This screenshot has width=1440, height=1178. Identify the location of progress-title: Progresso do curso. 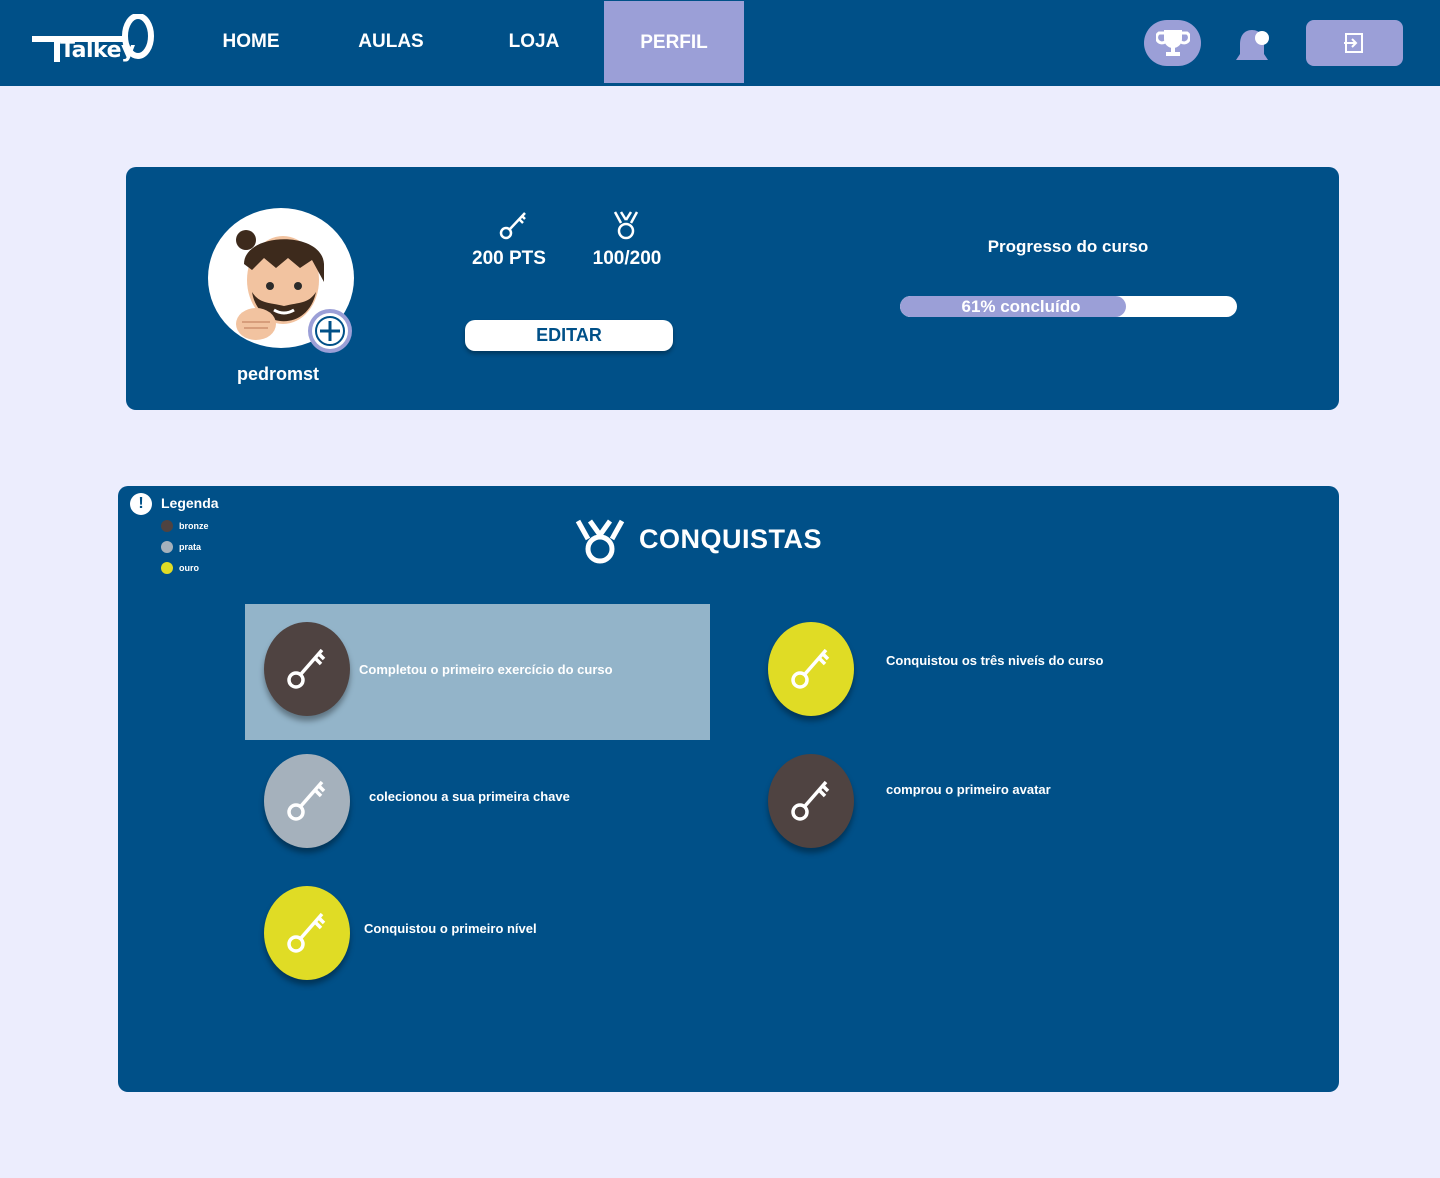
(1068, 246).